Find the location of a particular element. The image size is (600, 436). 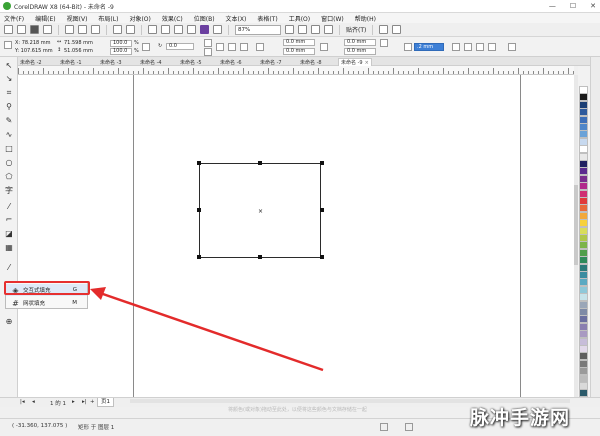

height-field: 51.056 mm is located at coordinates (78, 51).